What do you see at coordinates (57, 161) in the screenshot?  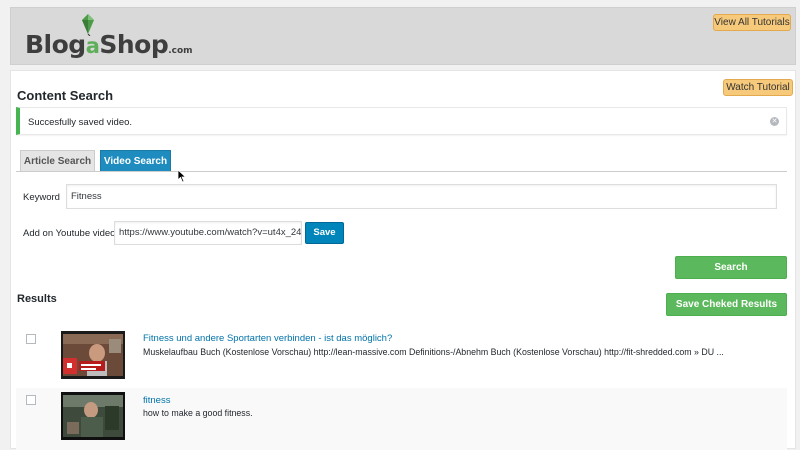 I see `tab-article-search: Article Search` at bounding box center [57, 161].